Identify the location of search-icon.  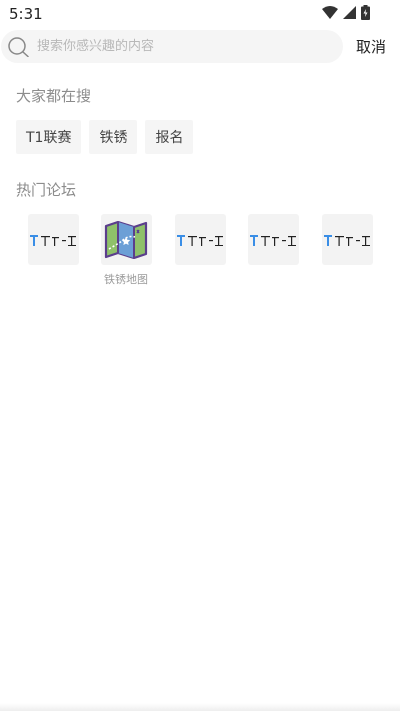
(18, 47).